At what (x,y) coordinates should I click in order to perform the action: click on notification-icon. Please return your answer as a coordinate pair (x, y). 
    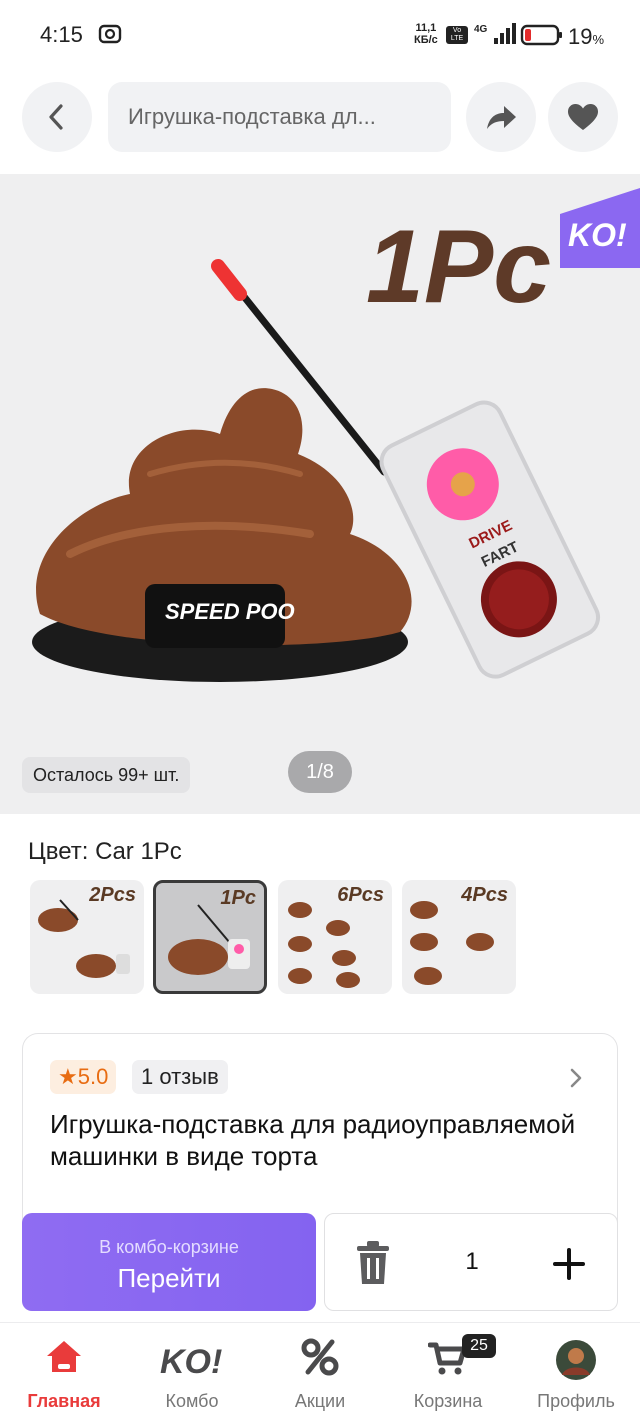
    Looking at the image, I should click on (110, 34).